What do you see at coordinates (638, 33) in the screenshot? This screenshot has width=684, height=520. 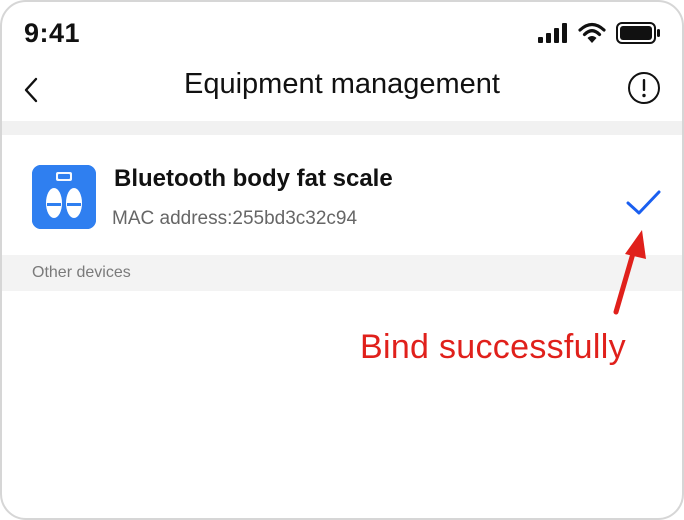 I see `battery-icon` at bounding box center [638, 33].